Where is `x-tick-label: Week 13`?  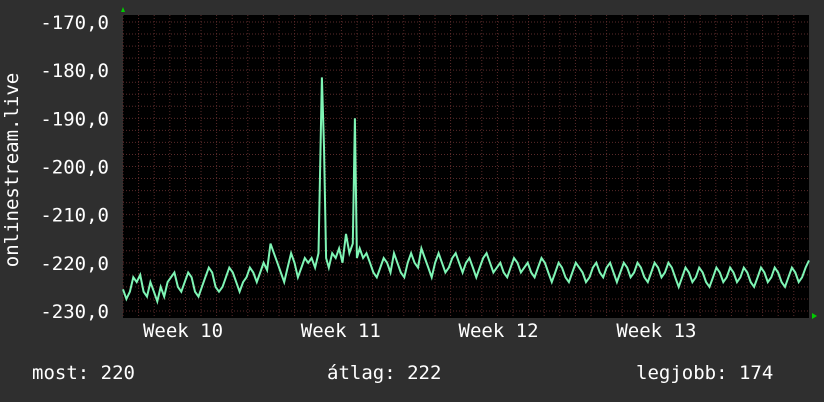 x-tick-label: Week 13 is located at coordinates (656, 331).